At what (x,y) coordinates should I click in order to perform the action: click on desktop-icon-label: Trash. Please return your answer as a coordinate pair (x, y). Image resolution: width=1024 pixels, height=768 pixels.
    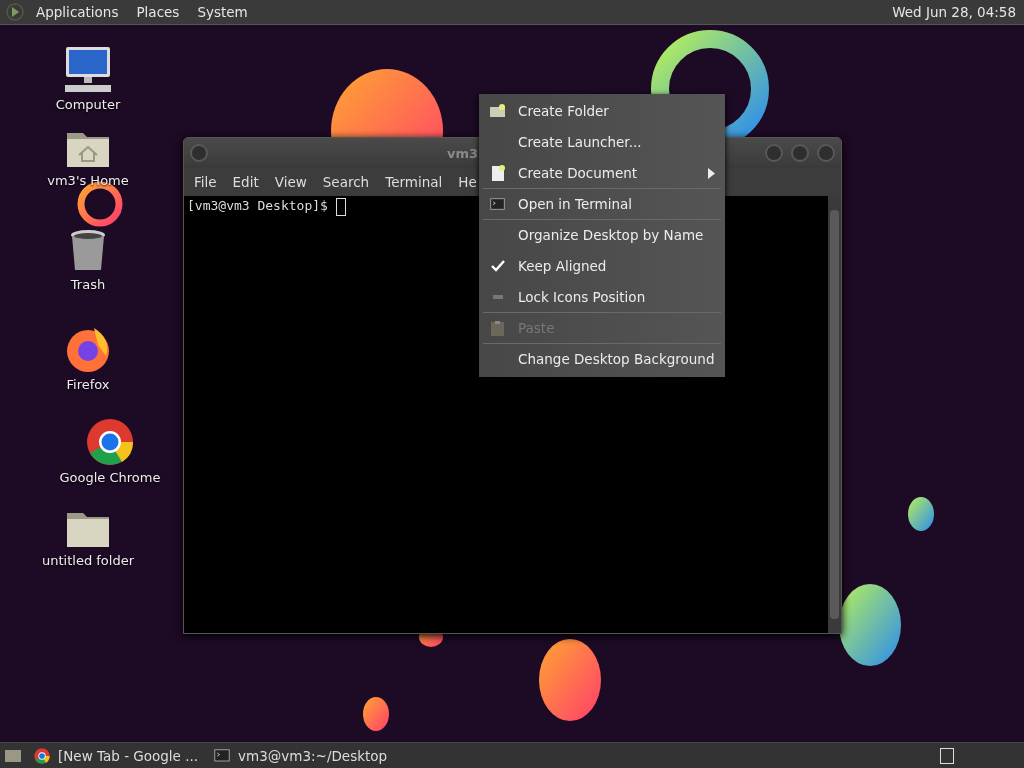
    Looking at the image, I should click on (88, 284).